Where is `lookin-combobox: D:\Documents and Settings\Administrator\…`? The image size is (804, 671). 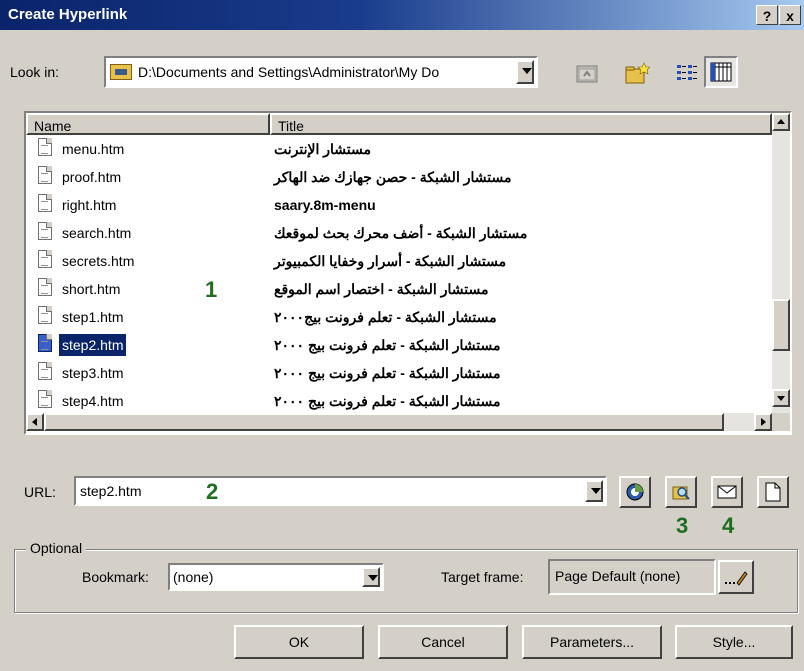 lookin-combobox: D:\Documents and Settings\Administrator\… is located at coordinates (321, 72).